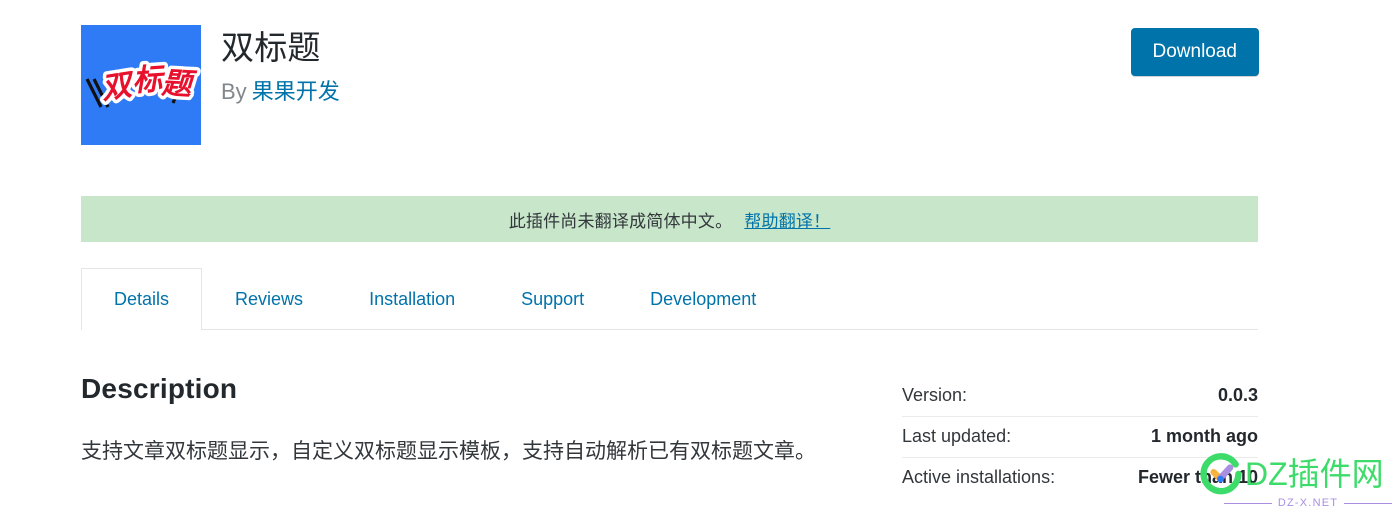  Describe the element at coordinates (269, 298) in the screenshot. I see `tab-reviews: Reviews` at that location.